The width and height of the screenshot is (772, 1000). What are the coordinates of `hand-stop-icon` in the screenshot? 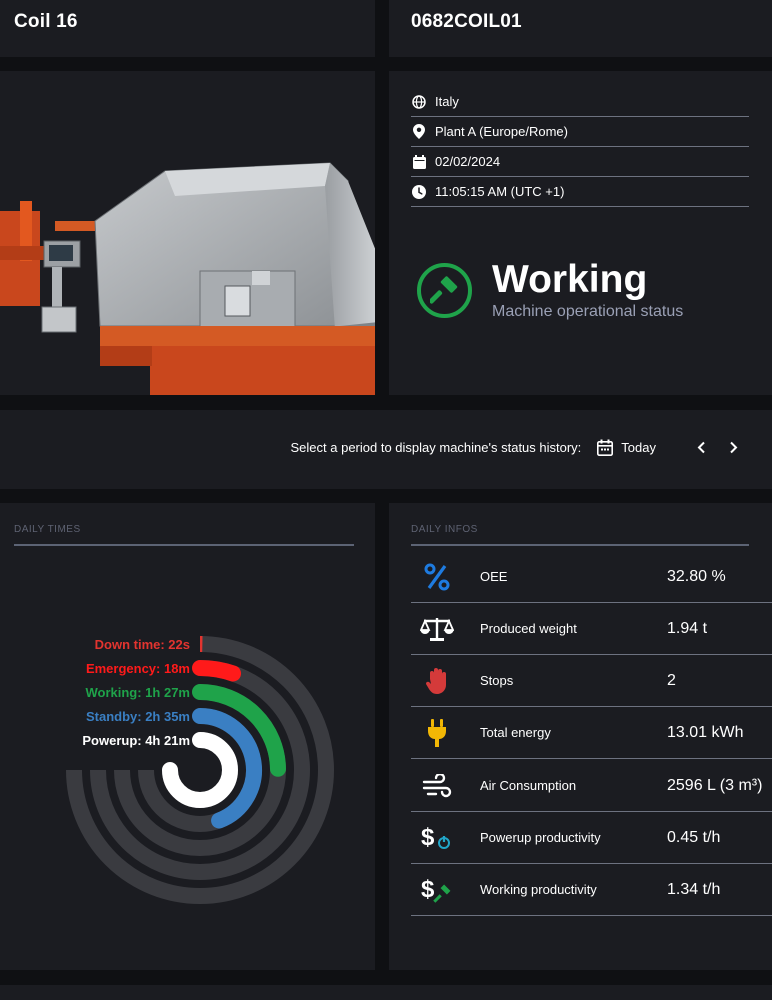 It's located at (437, 681).